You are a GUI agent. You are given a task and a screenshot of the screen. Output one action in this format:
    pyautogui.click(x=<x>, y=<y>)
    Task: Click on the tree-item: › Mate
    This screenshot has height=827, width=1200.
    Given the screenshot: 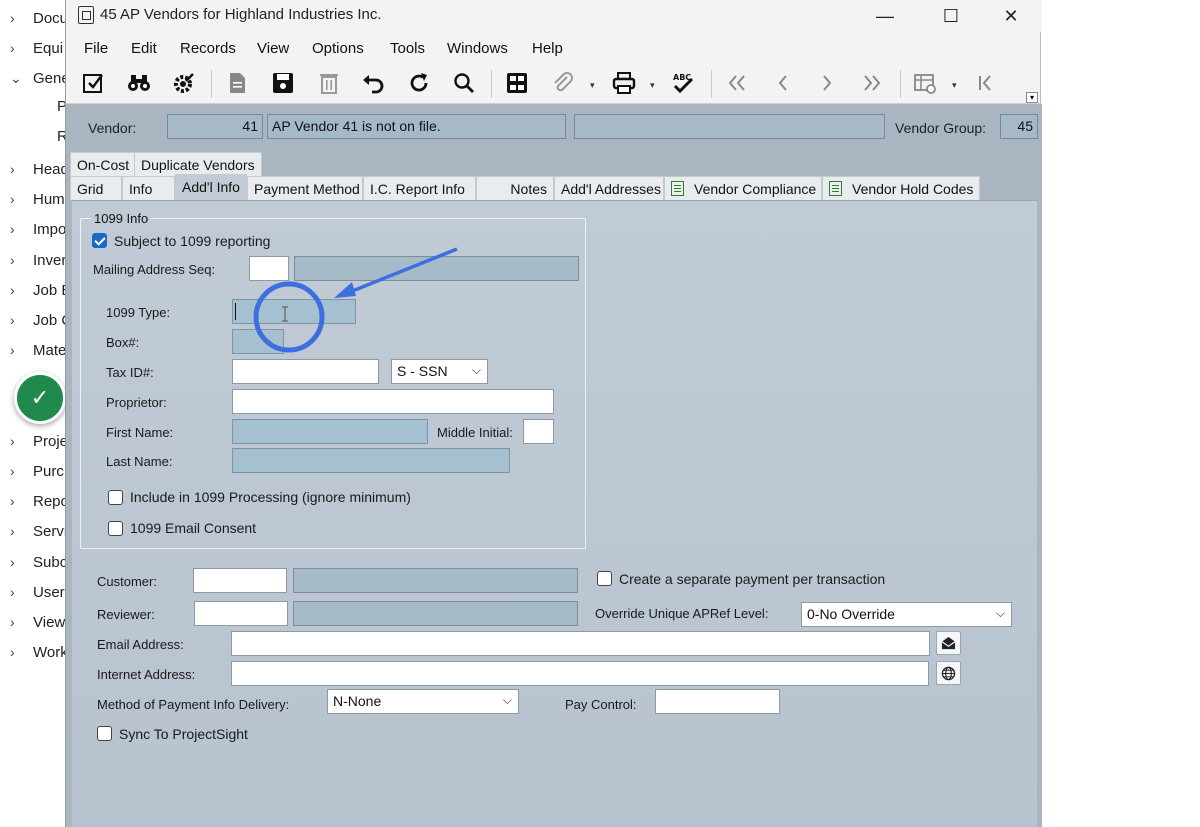 What is the action you would take?
    pyautogui.click(x=35, y=352)
    